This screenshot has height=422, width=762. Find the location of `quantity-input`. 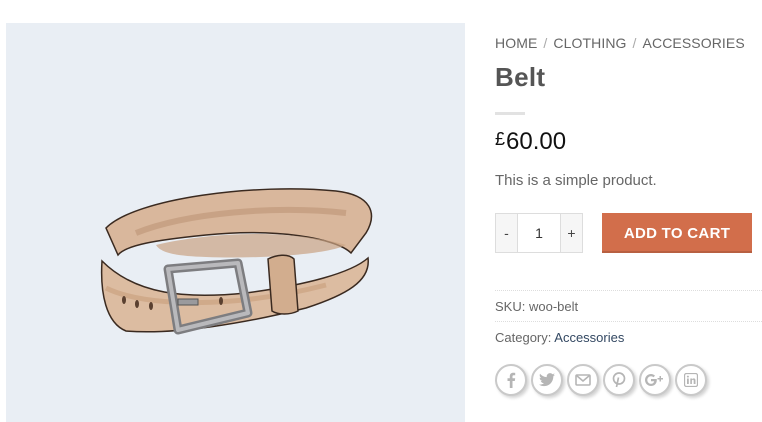

quantity-input is located at coordinates (539, 233).